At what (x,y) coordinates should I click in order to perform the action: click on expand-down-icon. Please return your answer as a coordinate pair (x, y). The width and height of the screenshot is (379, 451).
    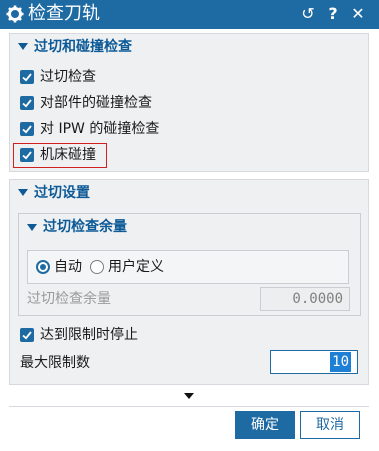
    Looking at the image, I should click on (189, 396).